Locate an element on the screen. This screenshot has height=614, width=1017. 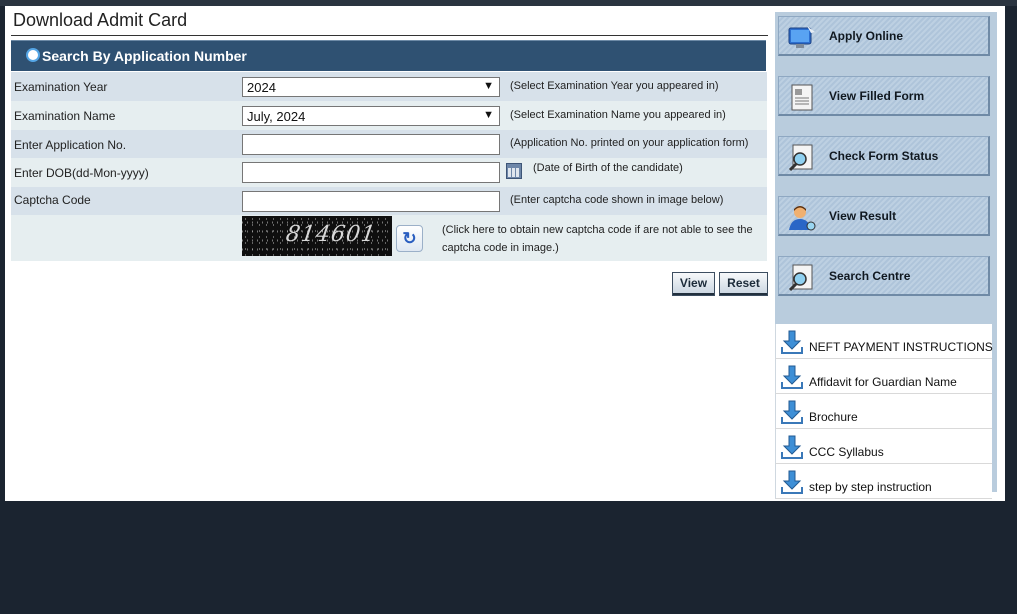
download-item-instructions: step by step instruction is located at coordinates (883, 481).